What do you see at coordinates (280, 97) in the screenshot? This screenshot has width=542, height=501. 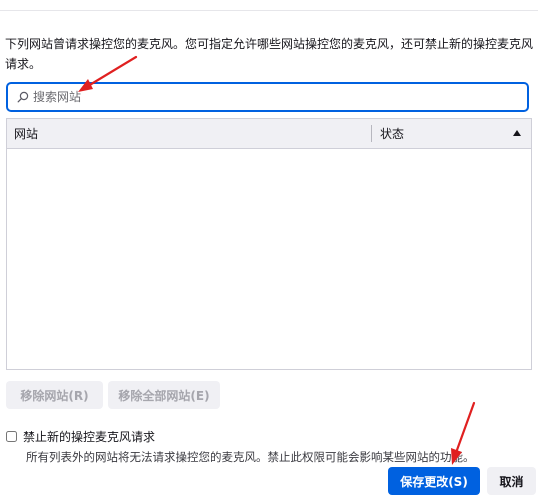 I see `search-input` at bounding box center [280, 97].